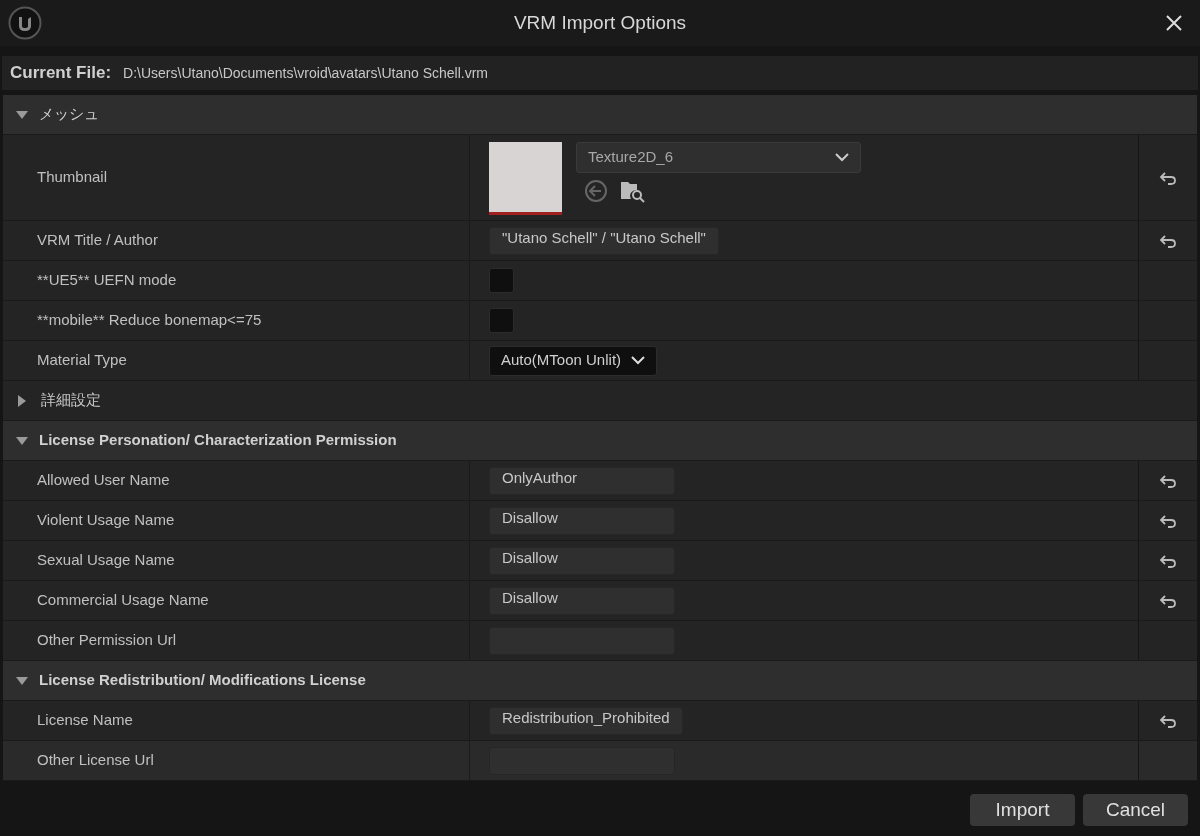 Image resolution: width=1200 pixels, height=836 pixels. What do you see at coordinates (1174, 23) in the screenshot?
I see `close-icon` at bounding box center [1174, 23].